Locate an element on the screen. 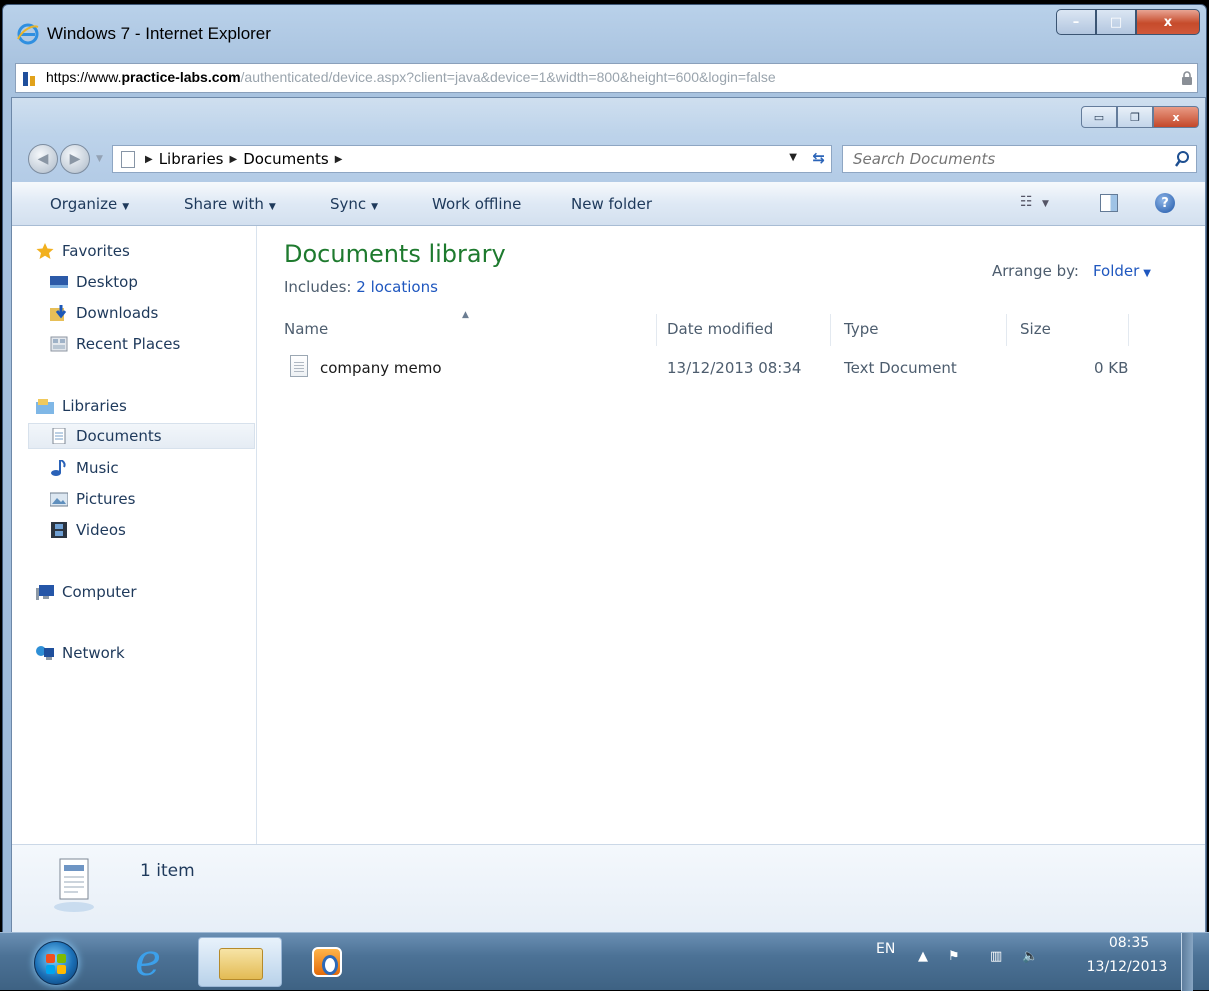 The image size is (1209, 991). share-with-button: Share with ▼ is located at coordinates (230, 204).